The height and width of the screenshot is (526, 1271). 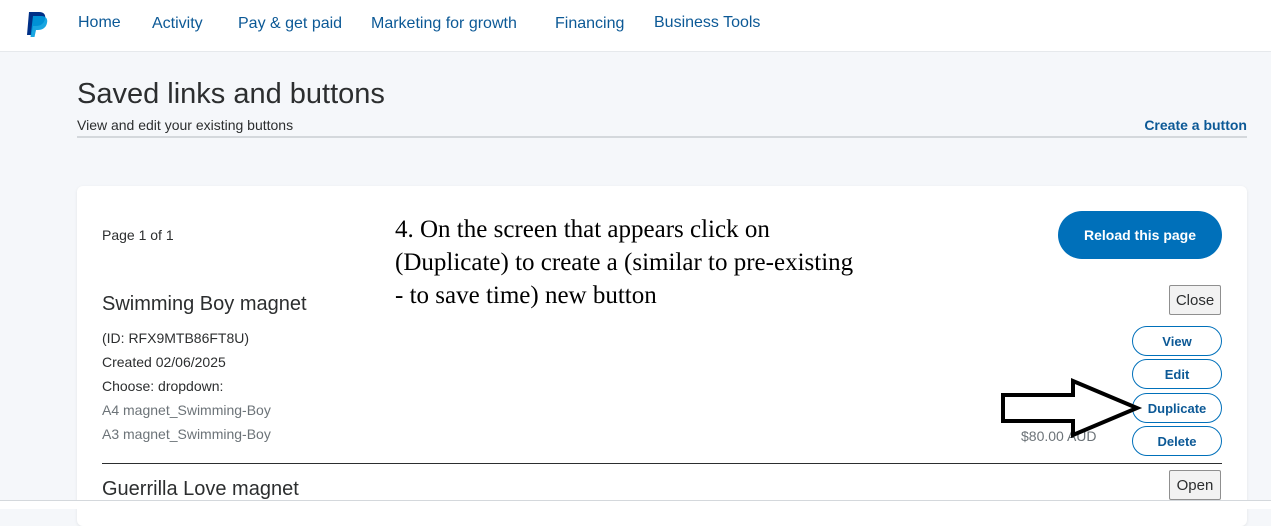 What do you see at coordinates (204, 304) in the screenshot?
I see `item-title: Swimming Boy magnet` at bounding box center [204, 304].